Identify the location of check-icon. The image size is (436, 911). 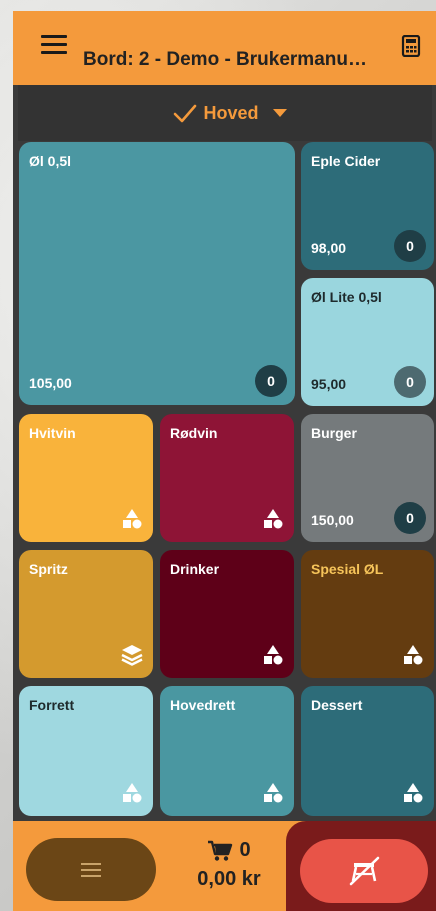
(185, 113).